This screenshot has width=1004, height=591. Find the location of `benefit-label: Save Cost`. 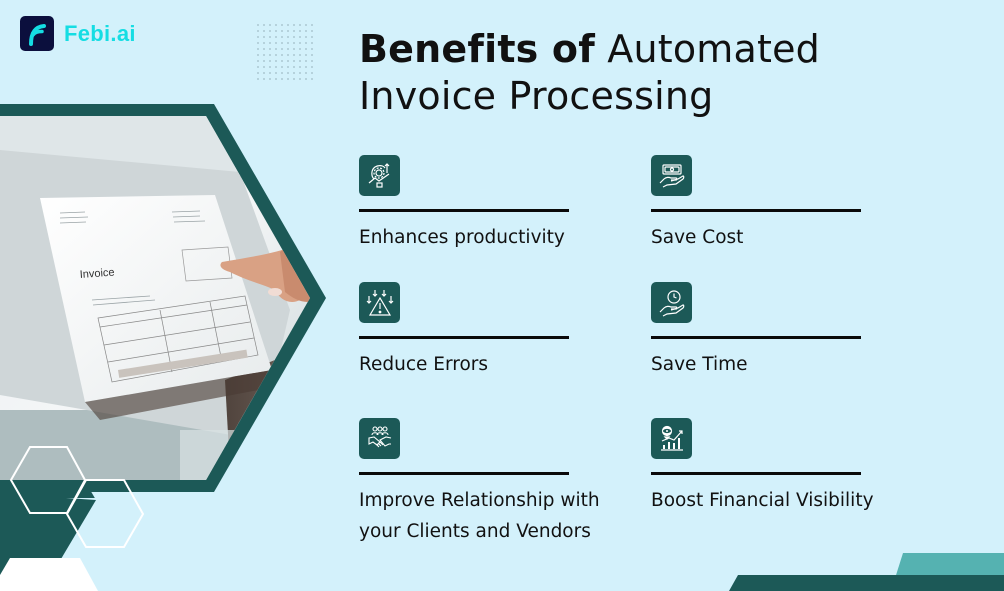

benefit-label: Save Cost is located at coordinates (697, 237).